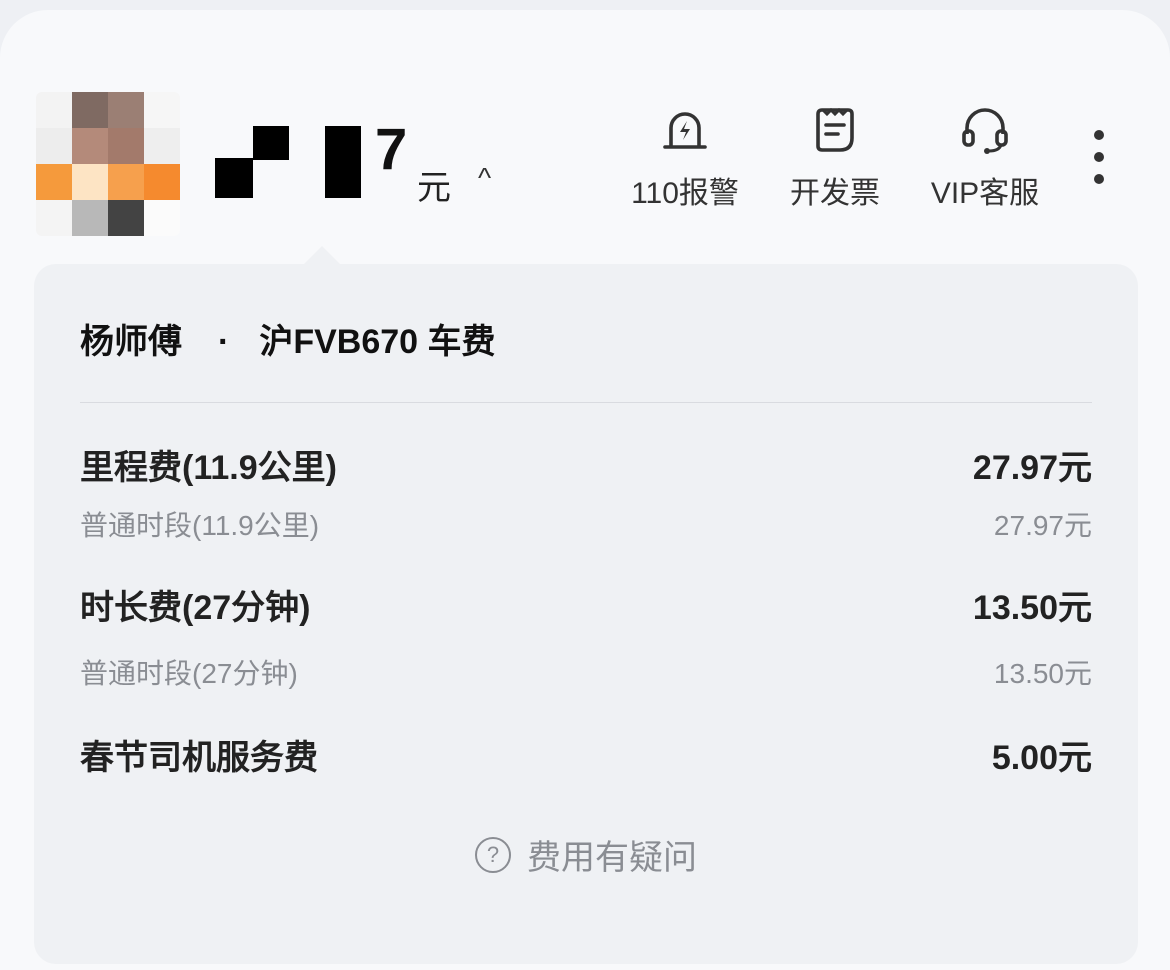  Describe the element at coordinates (1041, 758) in the screenshot. I see `fare-item-value: 5.00元` at that location.